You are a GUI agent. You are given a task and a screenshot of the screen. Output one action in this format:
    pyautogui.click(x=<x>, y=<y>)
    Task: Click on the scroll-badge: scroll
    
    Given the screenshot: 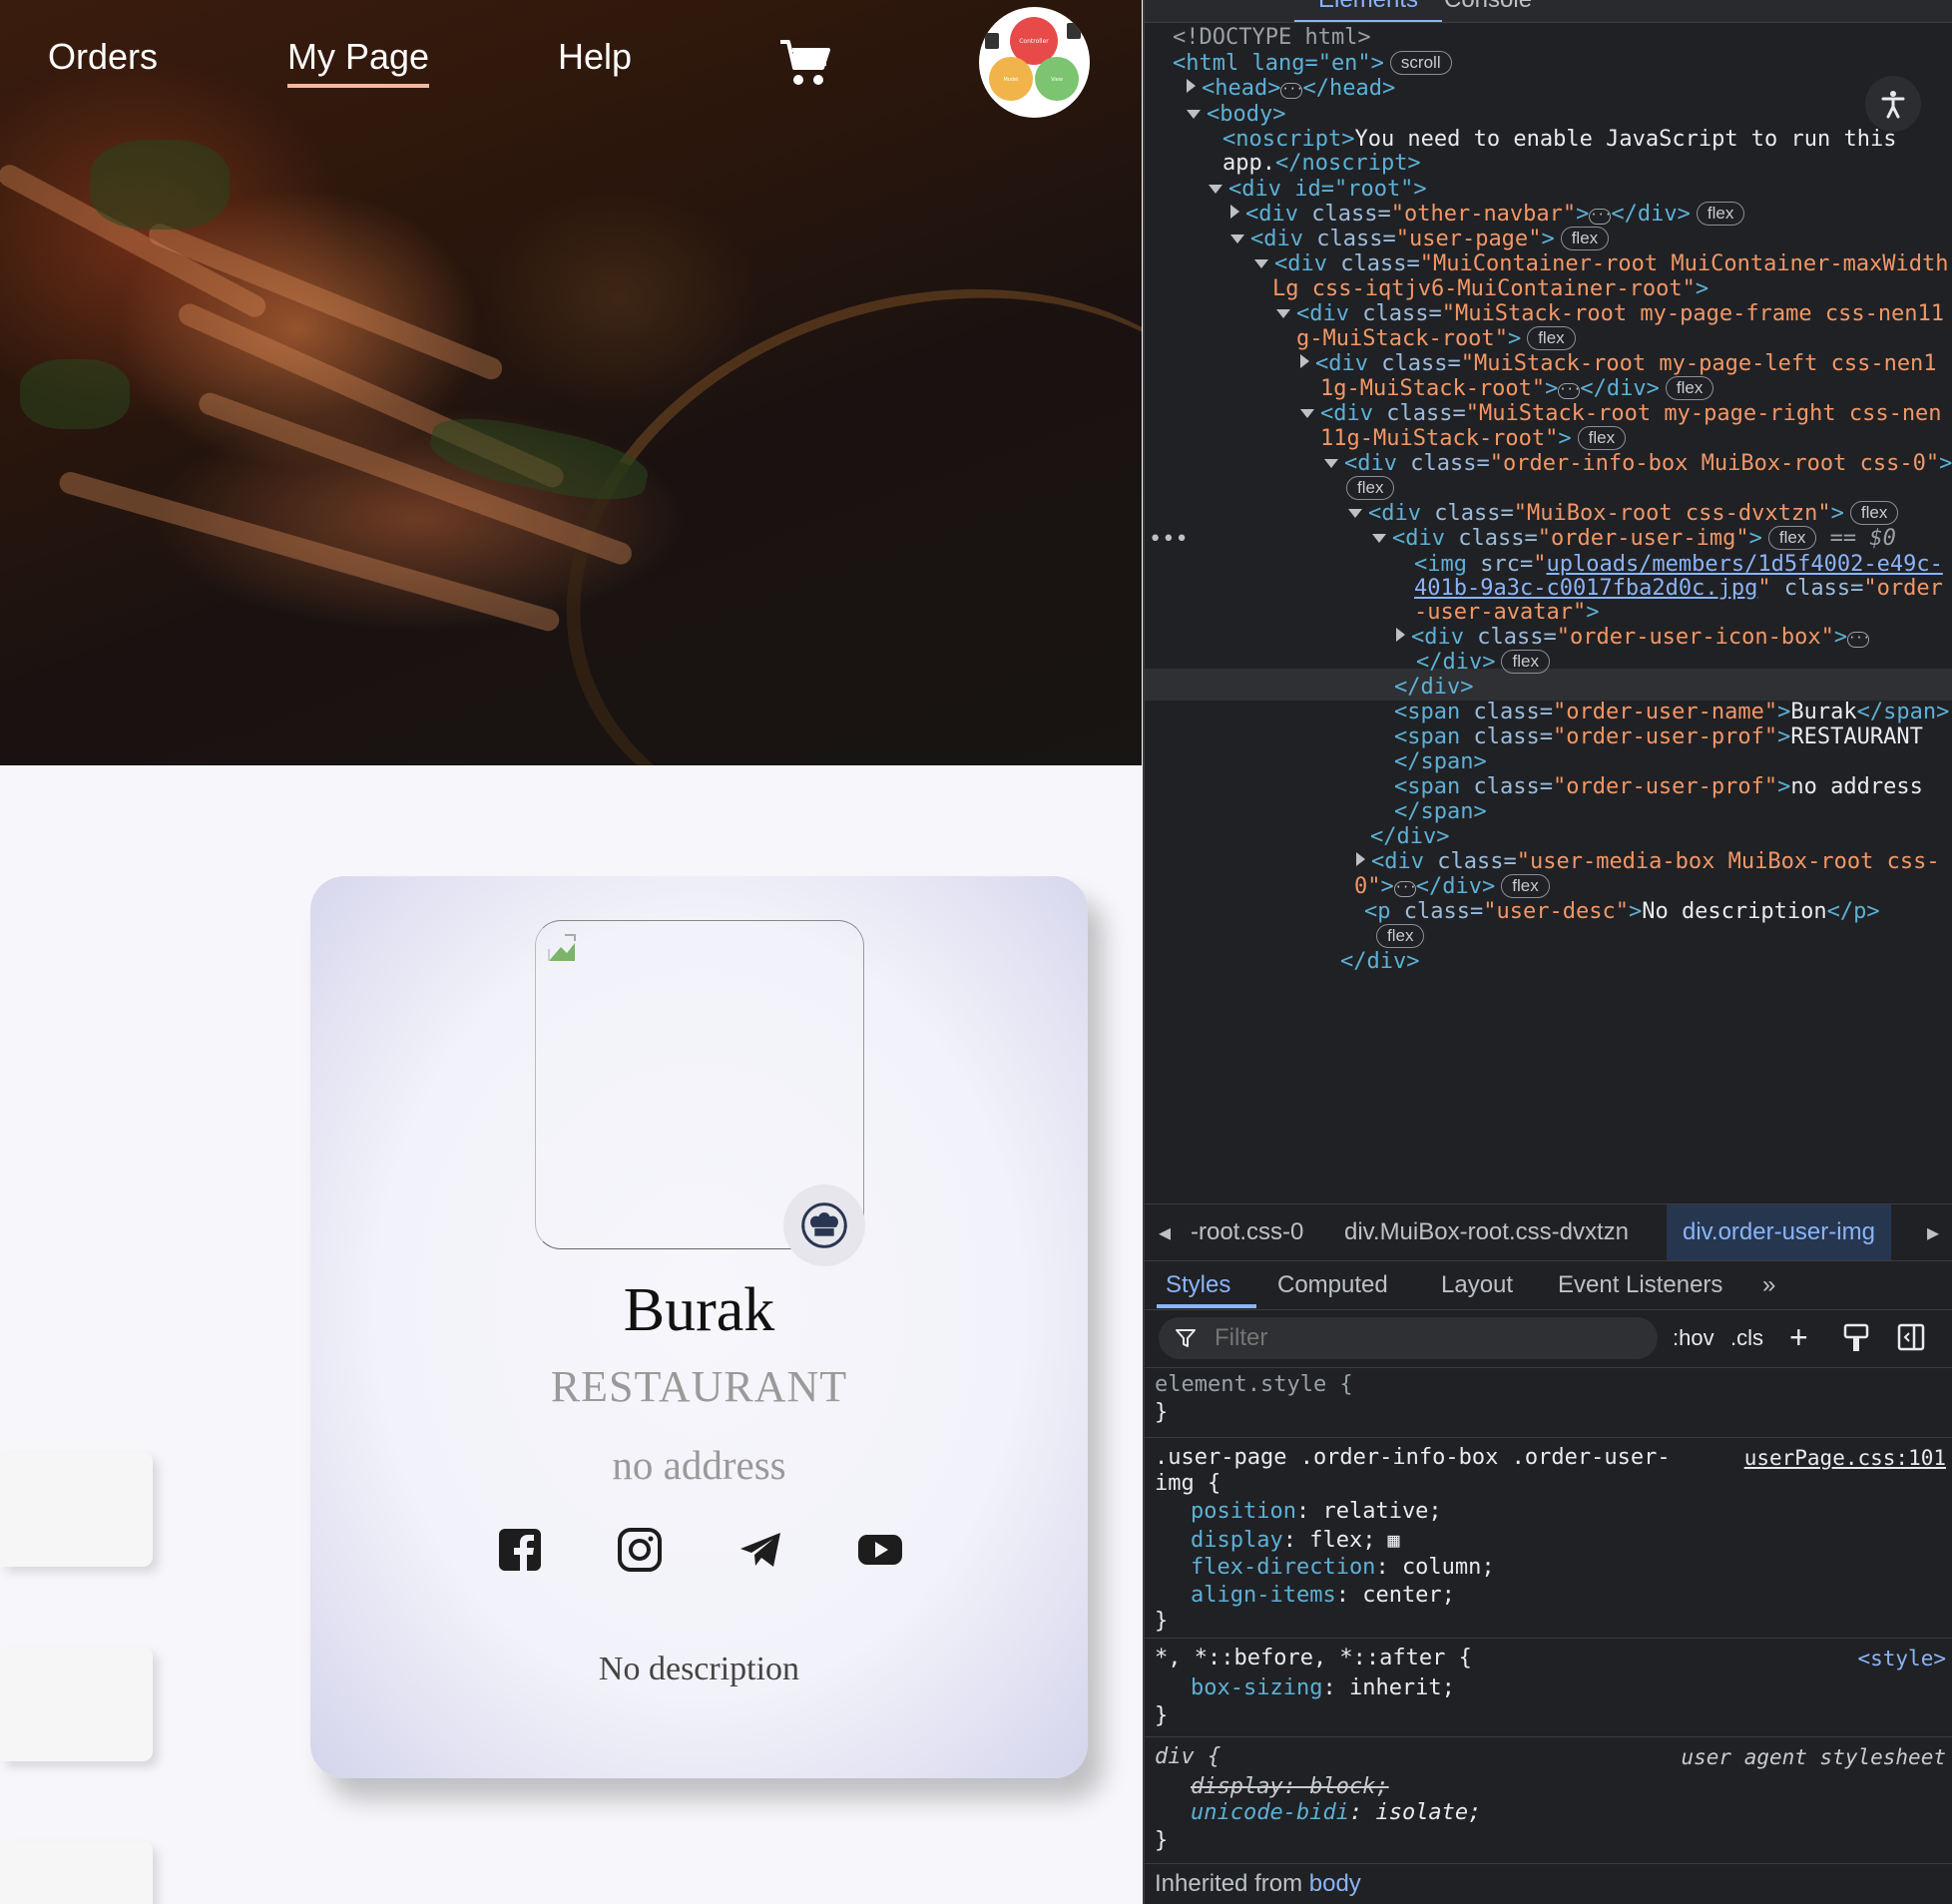 What is the action you would take?
    pyautogui.click(x=1420, y=63)
    